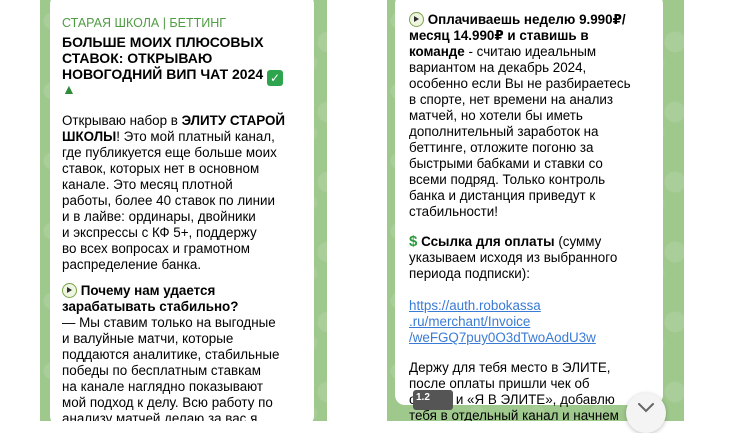 The width and height of the screenshot is (750, 433). What do you see at coordinates (69, 89) in the screenshot?
I see `christmas-tree-icon: ▲` at bounding box center [69, 89].